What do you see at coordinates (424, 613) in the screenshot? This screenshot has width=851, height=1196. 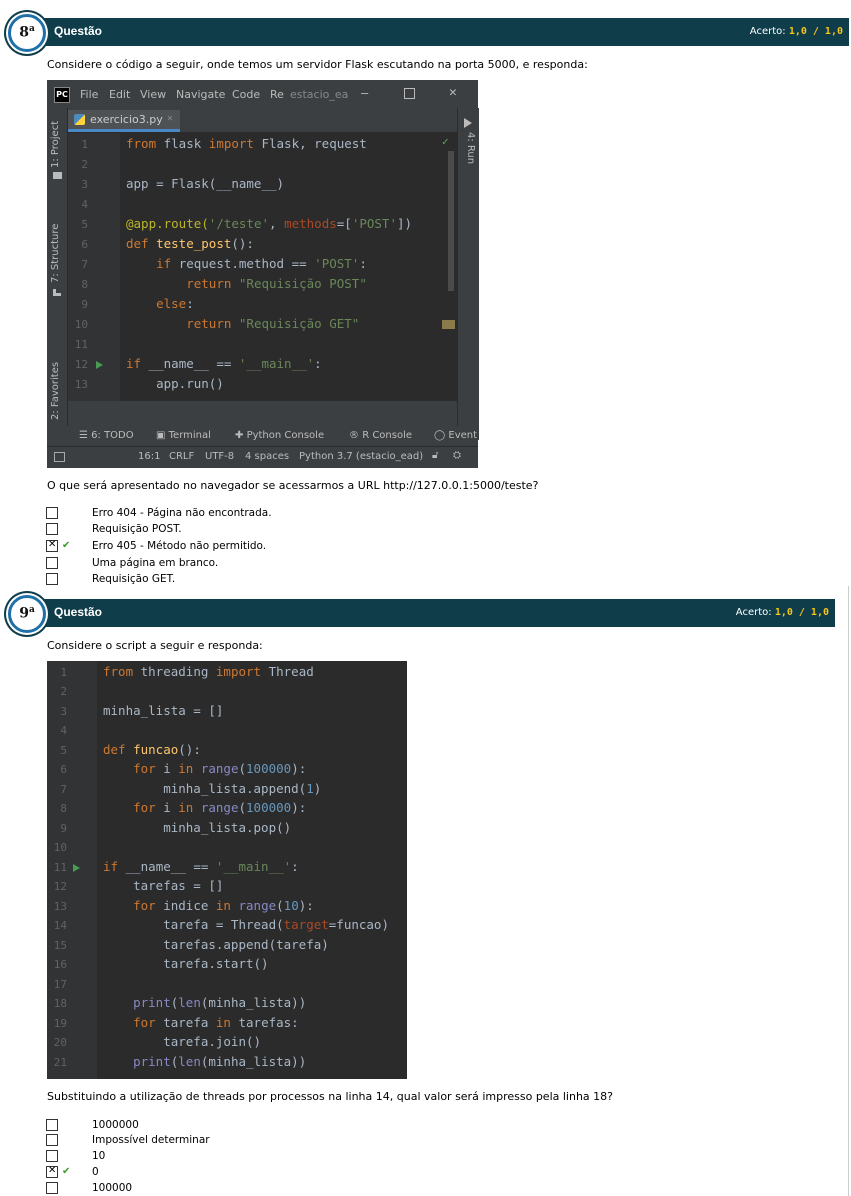 I see `question-9-header: Questão Acerto: 1,0 / 1,0` at bounding box center [424, 613].